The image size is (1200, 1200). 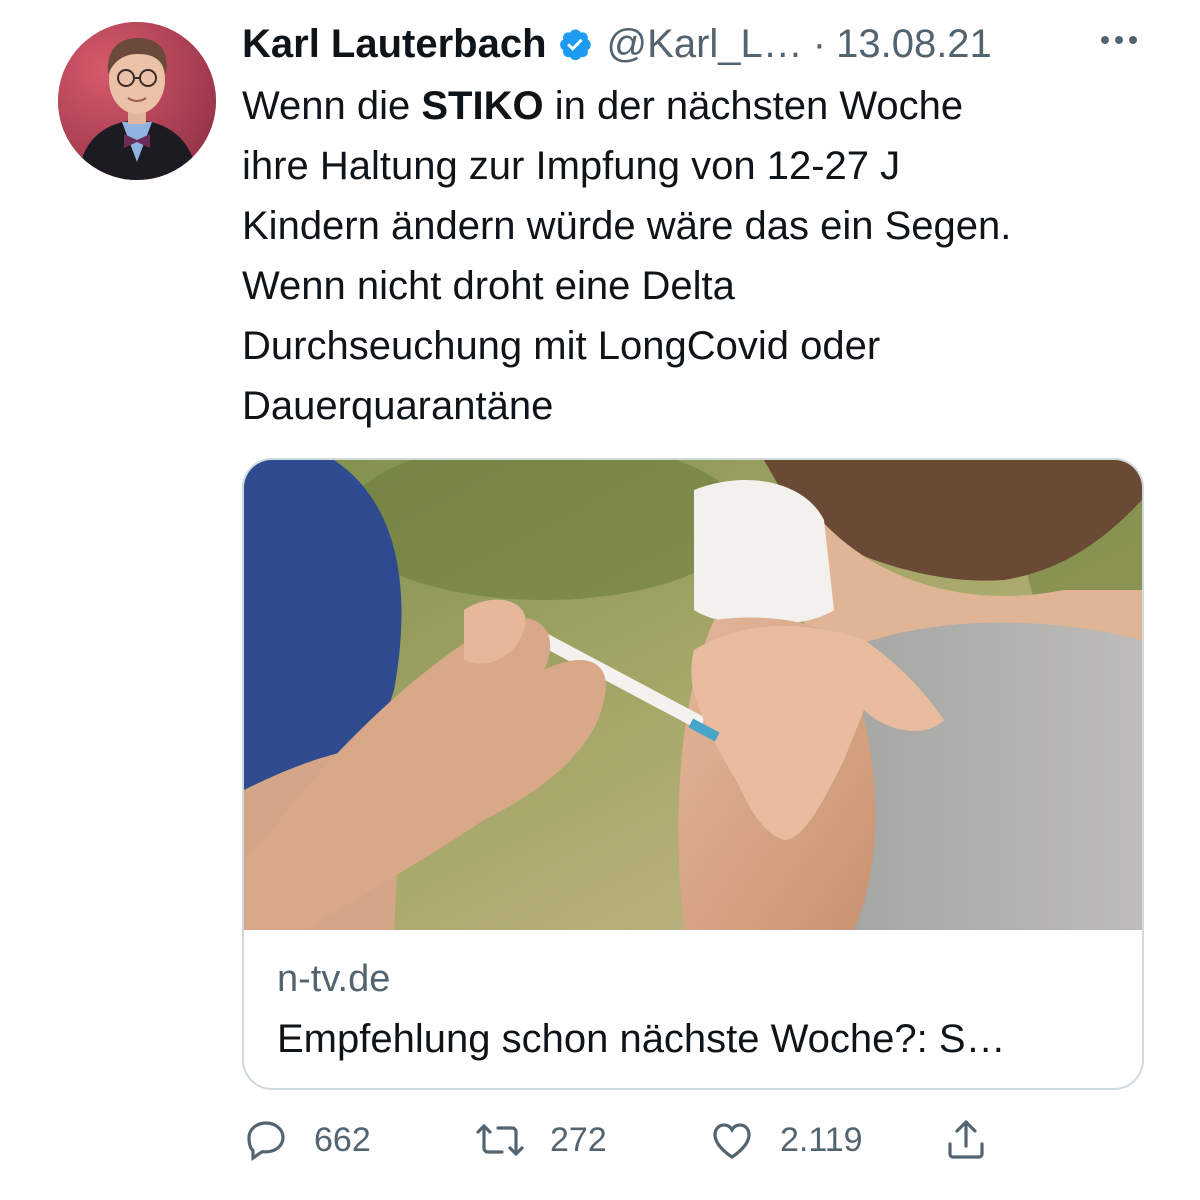 I want to click on reply-button: 662, so click(x=306, y=1140).